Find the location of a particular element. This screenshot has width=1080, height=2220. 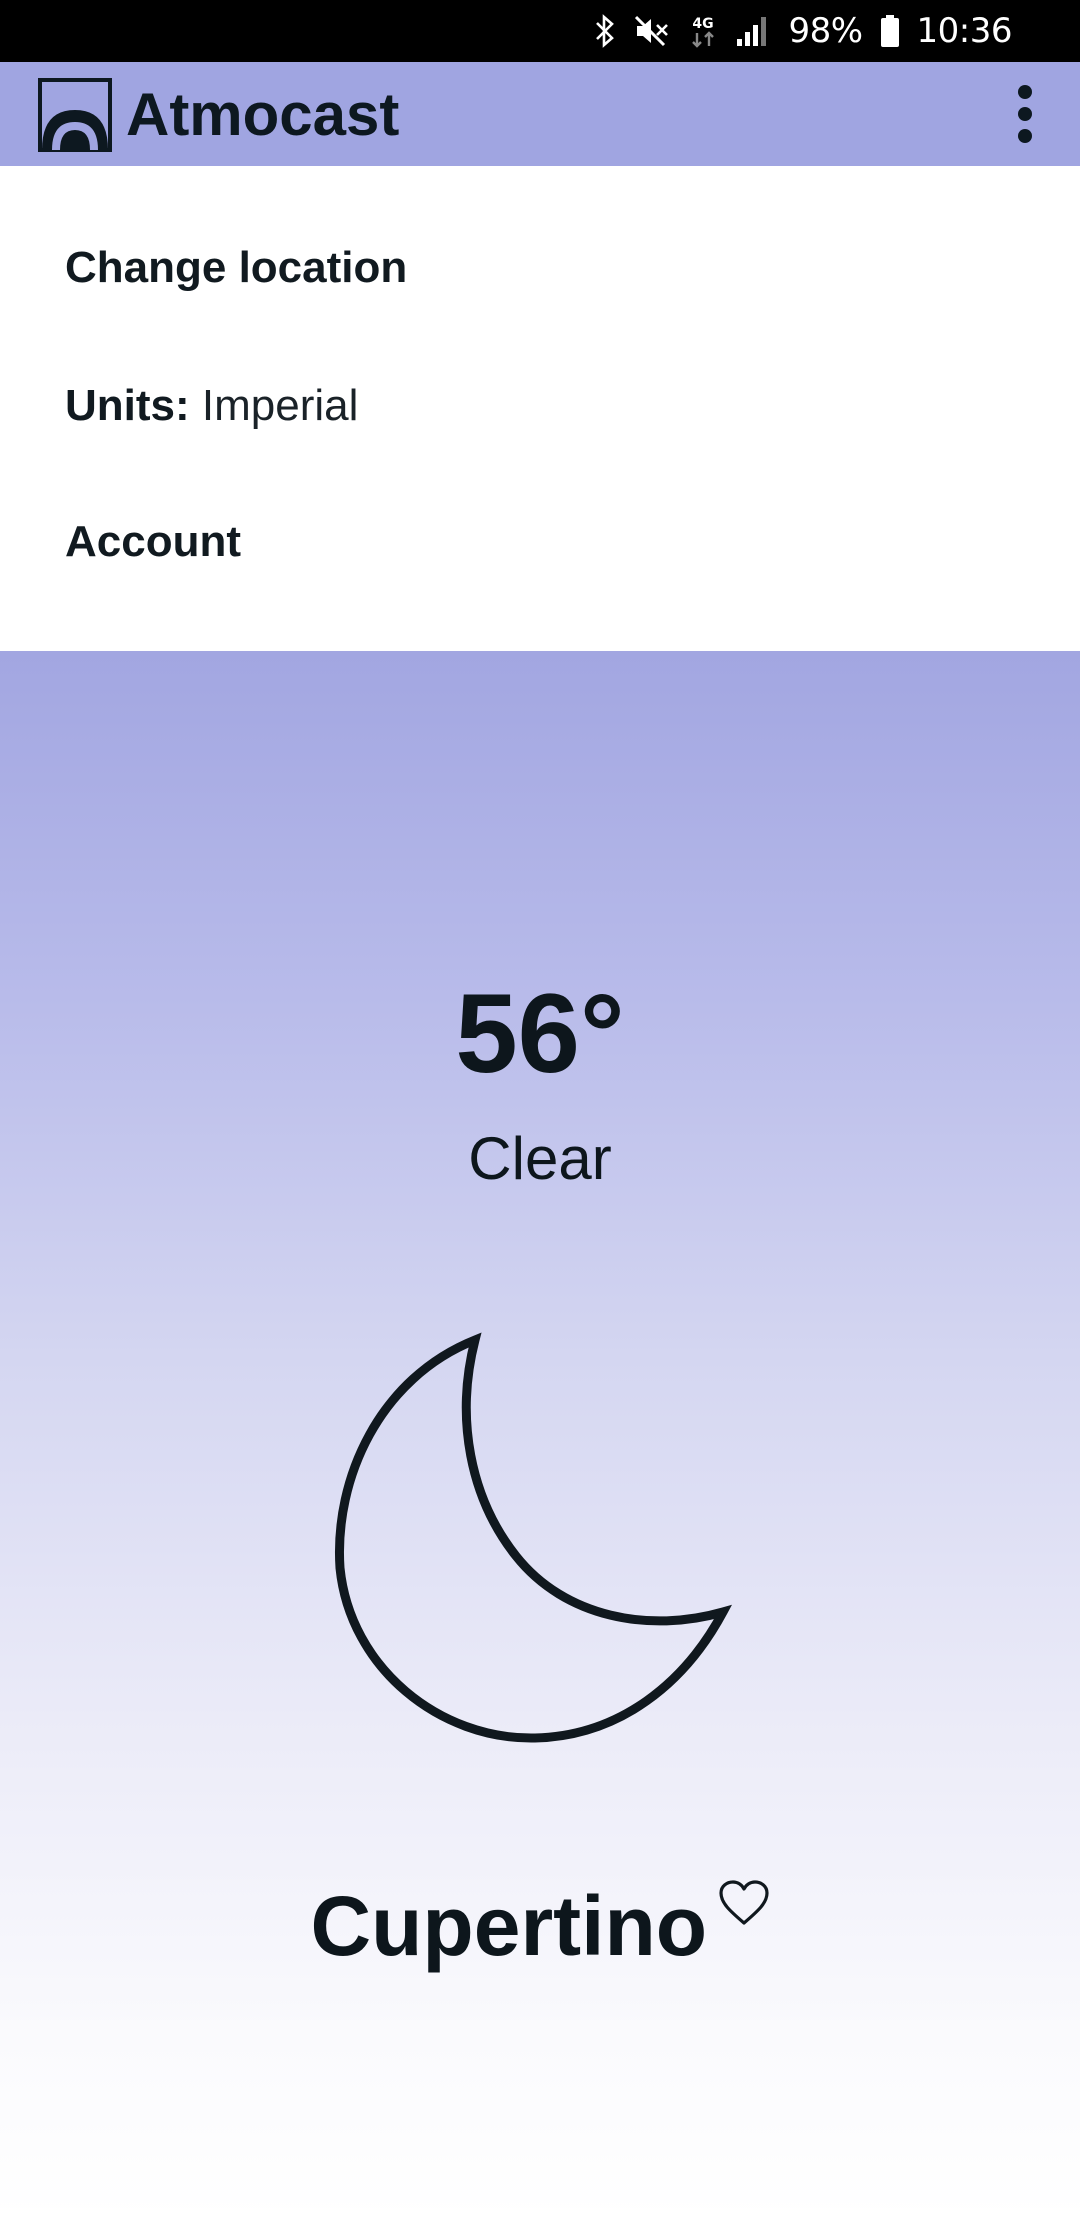

menu-item-units: Units: Imperial is located at coordinates (211, 406).